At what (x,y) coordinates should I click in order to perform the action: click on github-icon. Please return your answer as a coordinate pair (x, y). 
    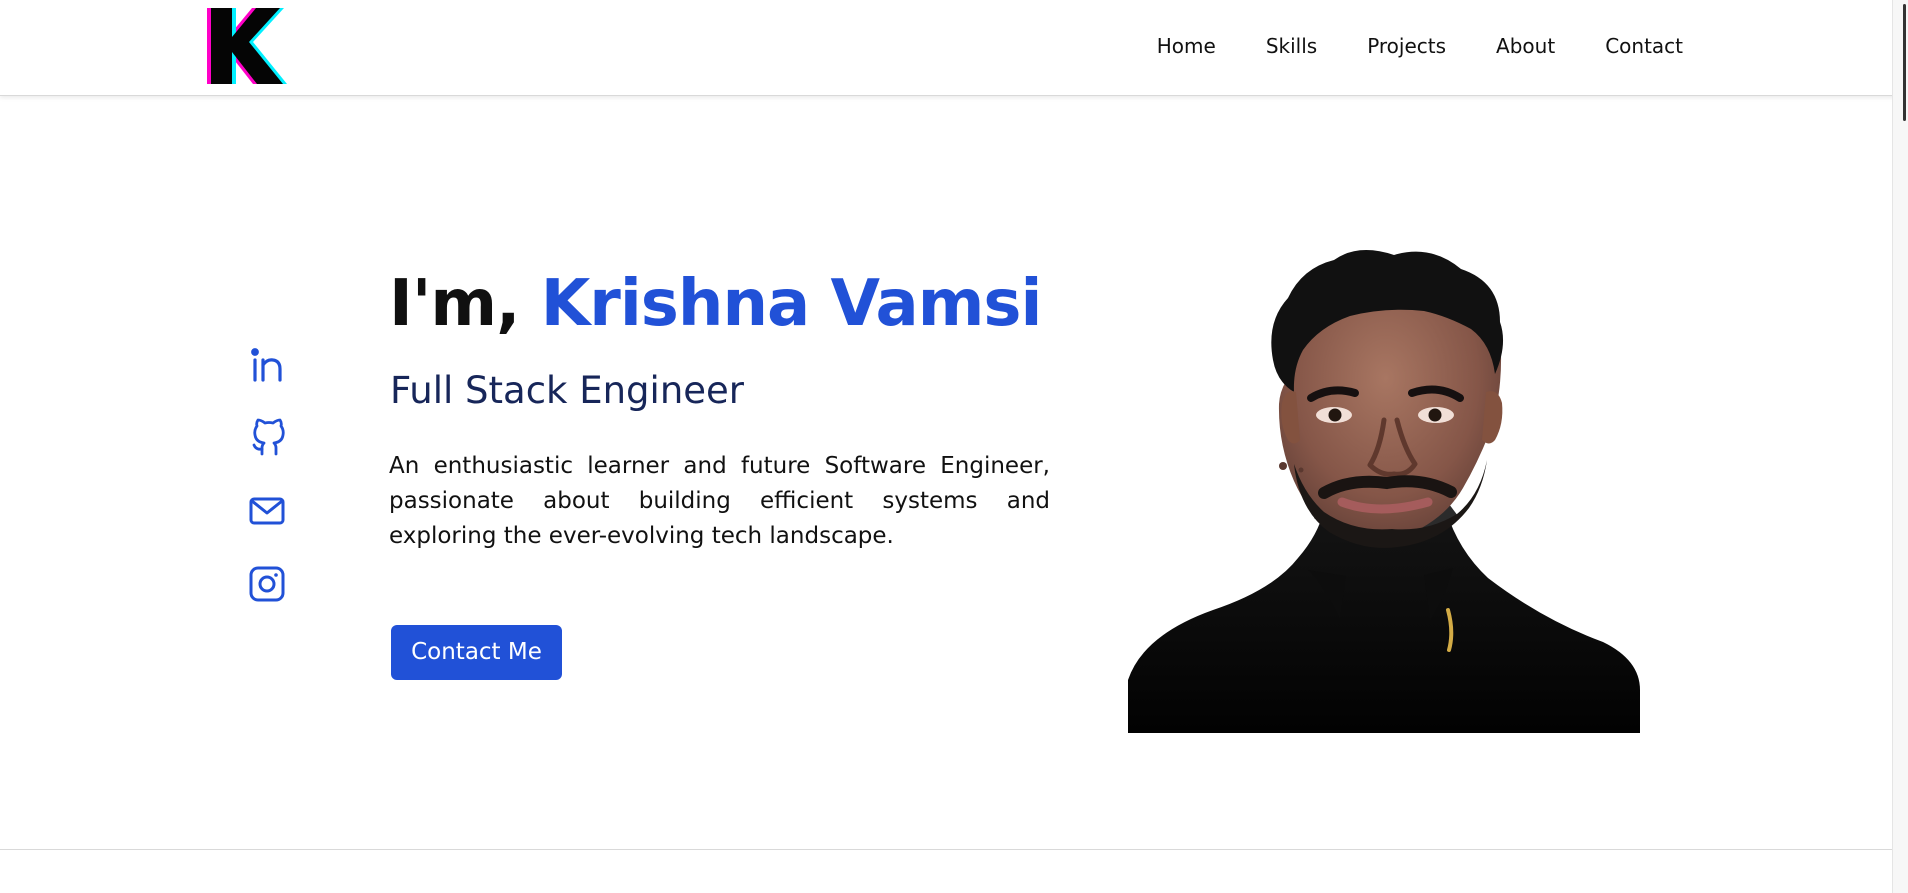
    Looking at the image, I should click on (268, 437).